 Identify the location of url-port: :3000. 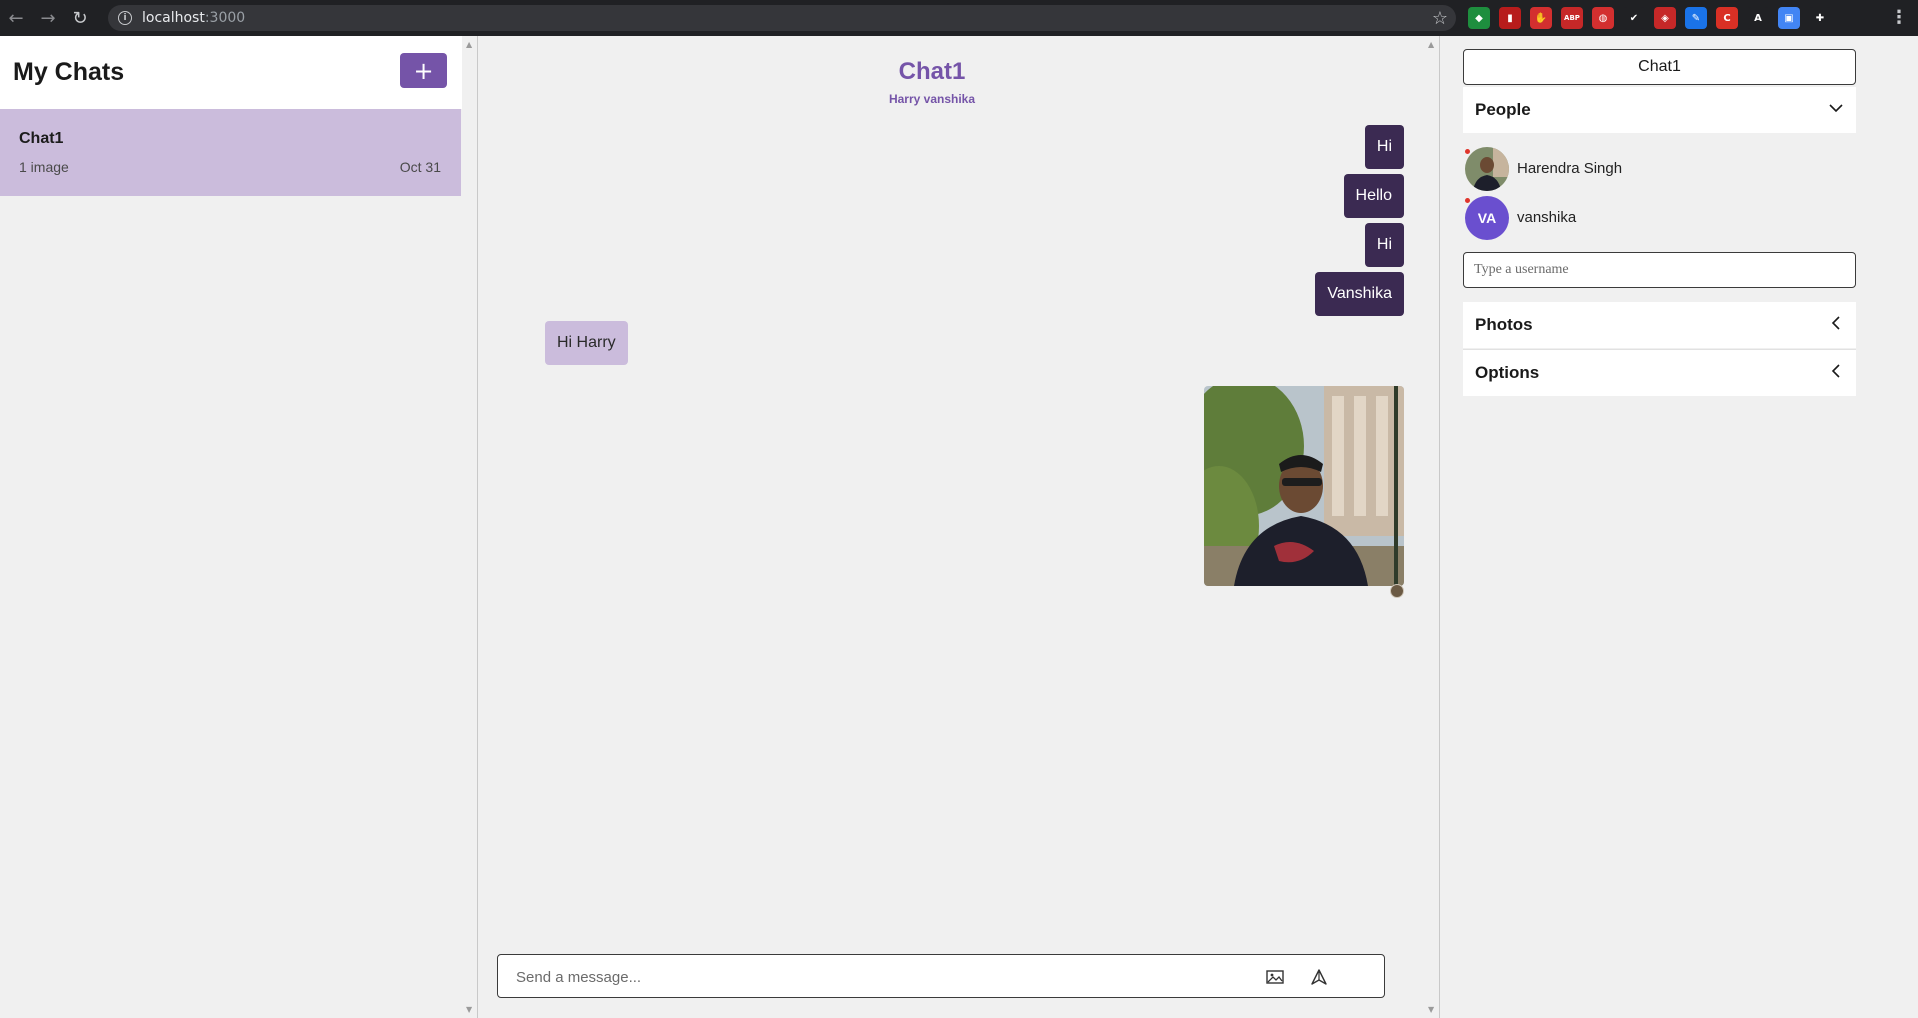
(225, 18).